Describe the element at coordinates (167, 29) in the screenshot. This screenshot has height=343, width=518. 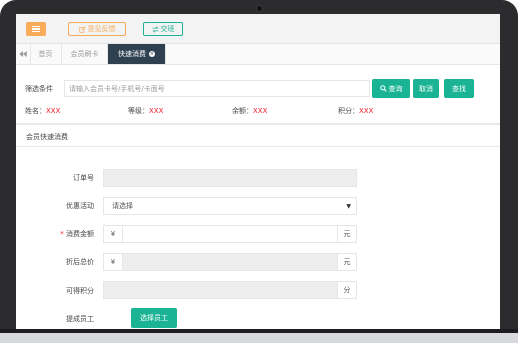
I see `shift-label: 交班` at that location.